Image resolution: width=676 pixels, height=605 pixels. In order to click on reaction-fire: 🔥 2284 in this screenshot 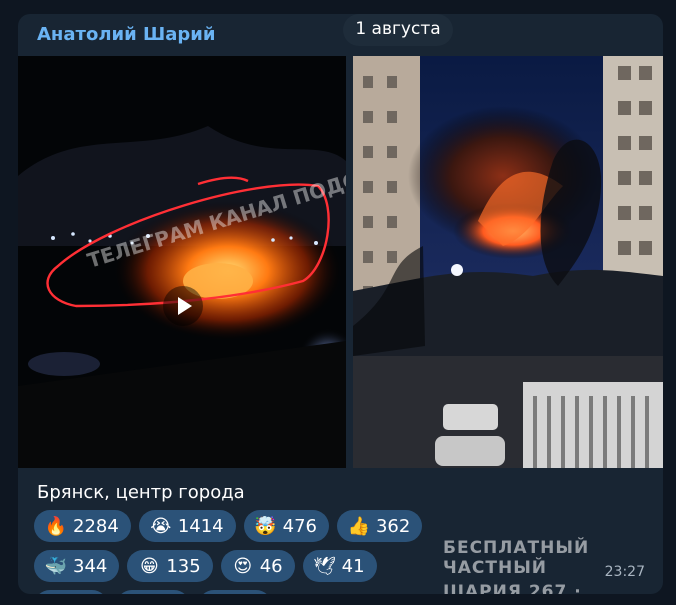, I will do `click(82, 526)`.